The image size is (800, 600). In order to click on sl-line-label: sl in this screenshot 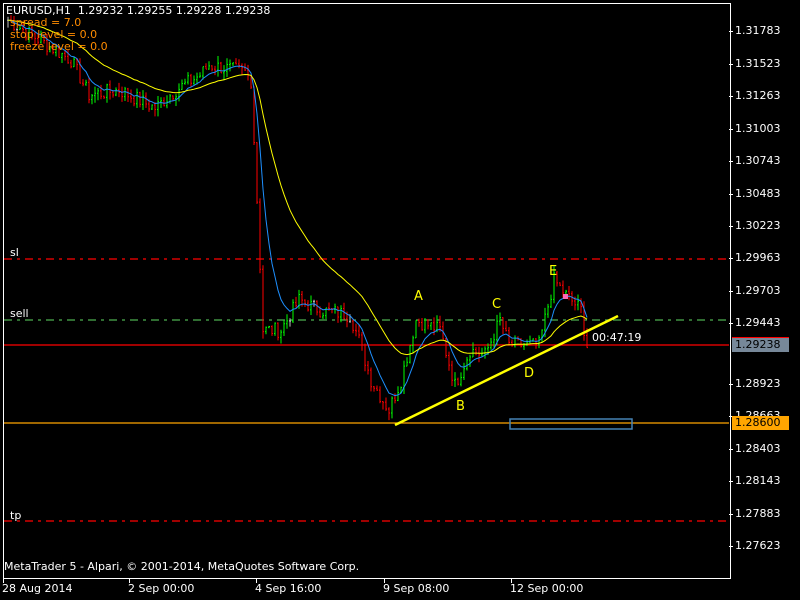, I will do `click(14, 252)`.